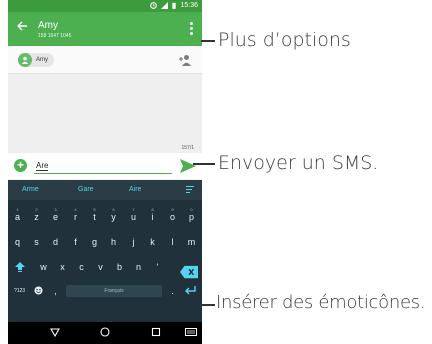 The image size is (432, 344). I want to click on key-row-4: ?123 , Français ., so click(105, 291).